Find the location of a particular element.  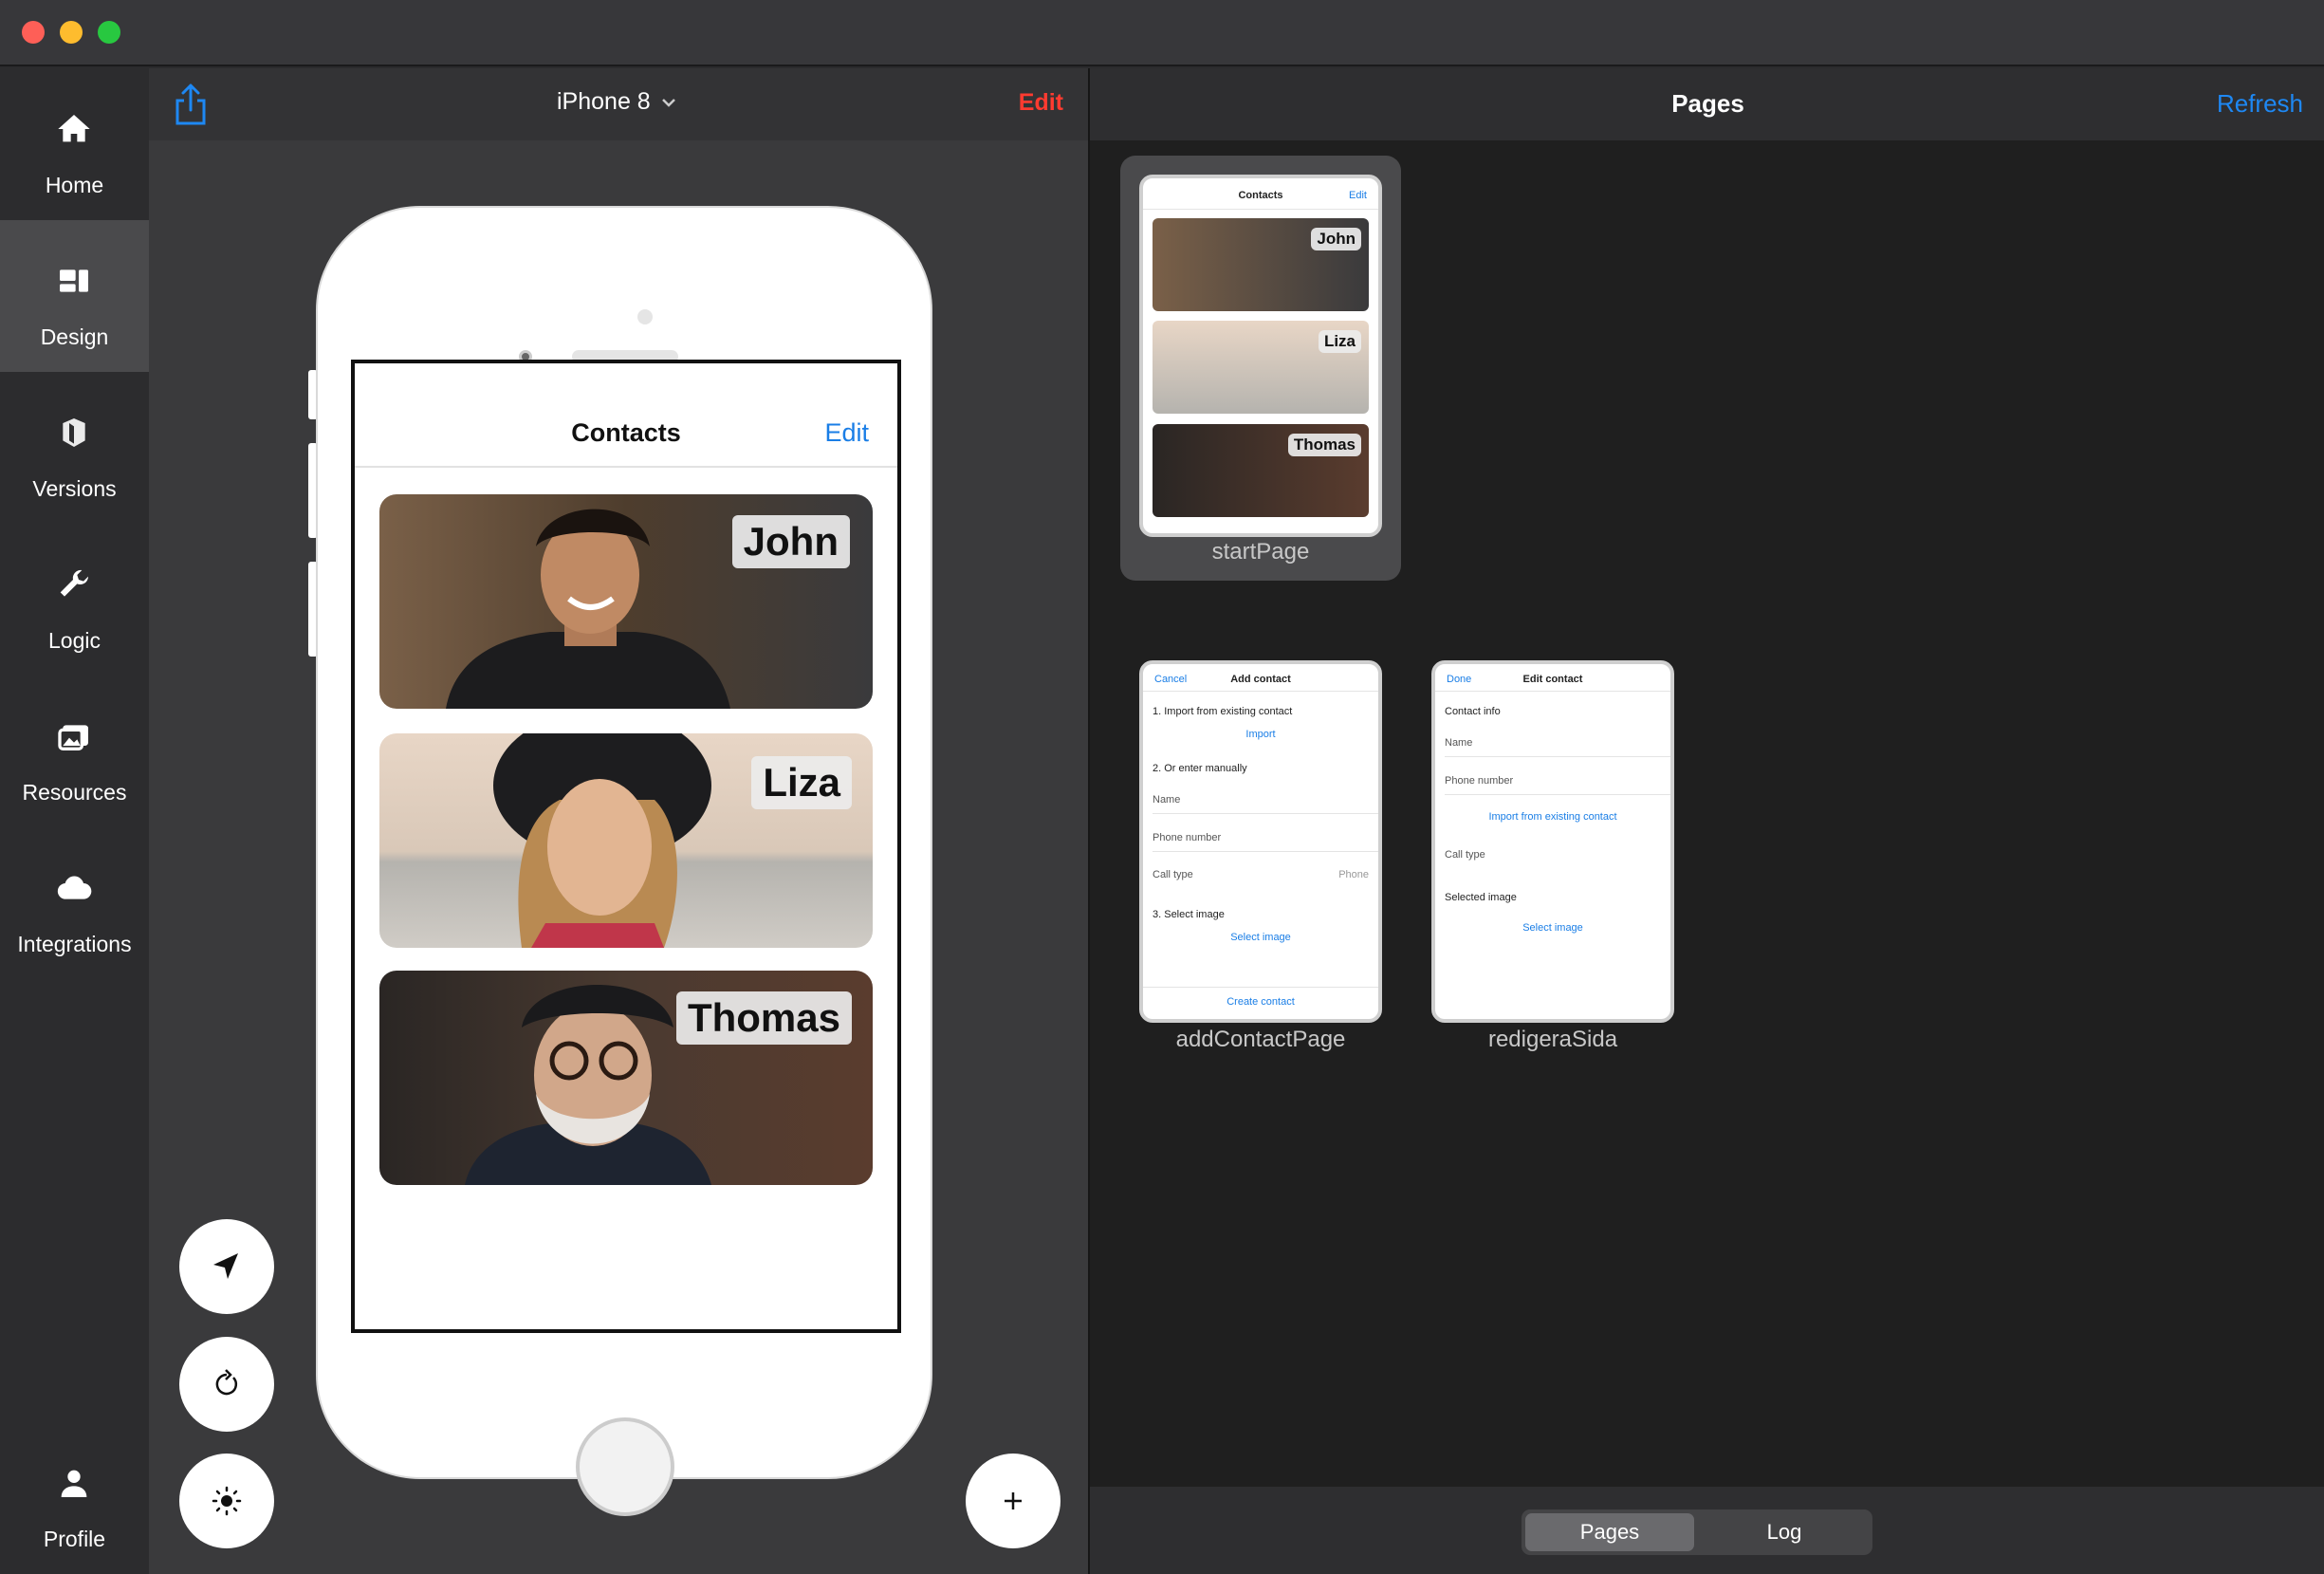

location-arrow-icon is located at coordinates (225, 1266).